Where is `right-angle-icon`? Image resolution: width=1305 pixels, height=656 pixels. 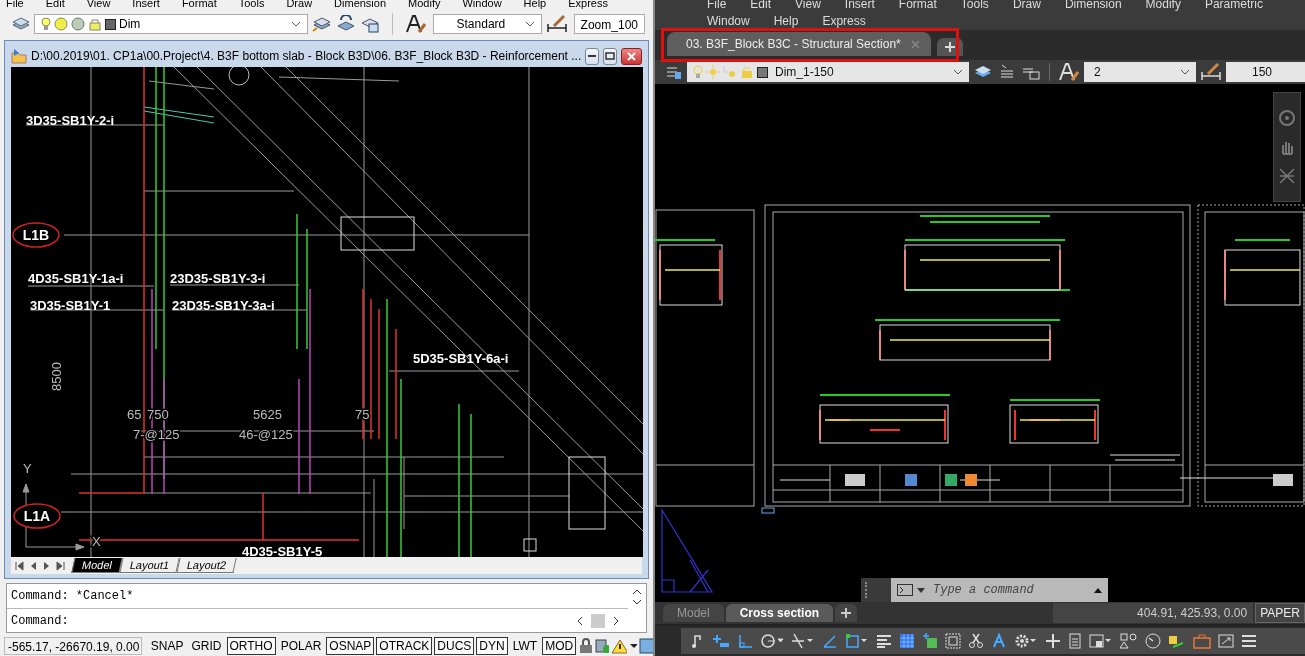
right-angle-icon is located at coordinates (745, 641).